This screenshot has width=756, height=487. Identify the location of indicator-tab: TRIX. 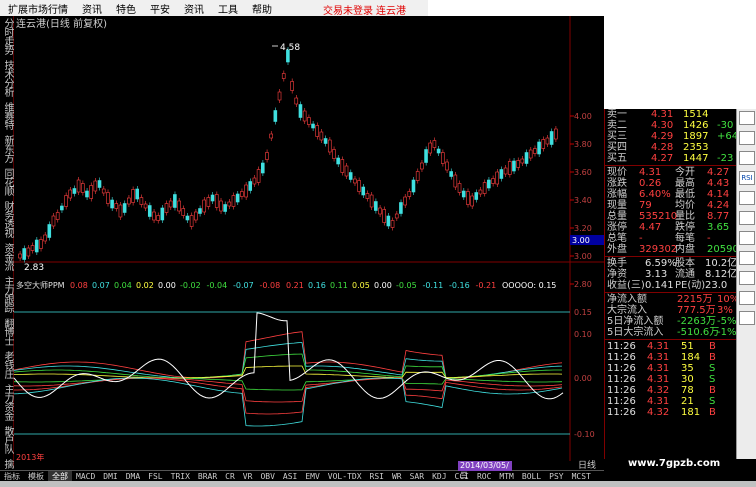
(180, 476).